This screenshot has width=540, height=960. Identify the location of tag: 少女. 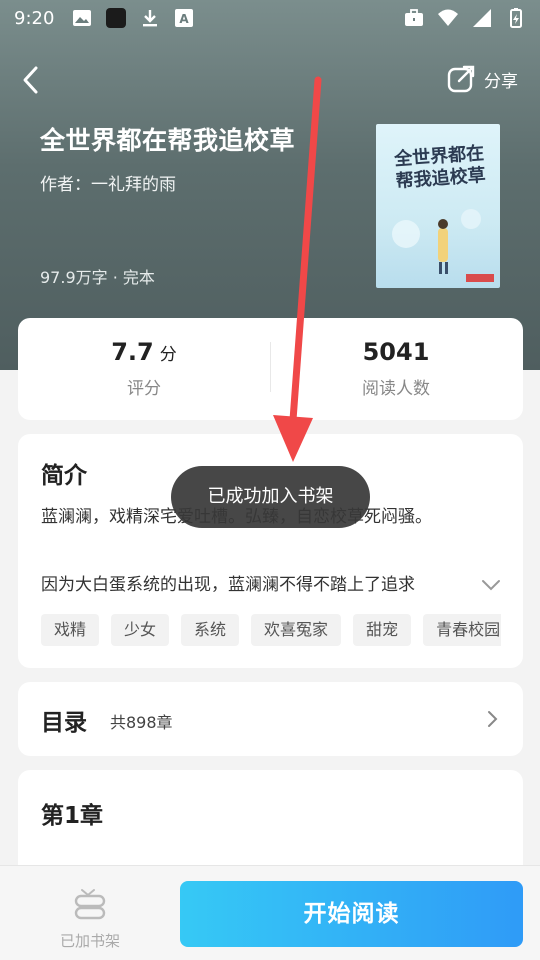
(140, 630).